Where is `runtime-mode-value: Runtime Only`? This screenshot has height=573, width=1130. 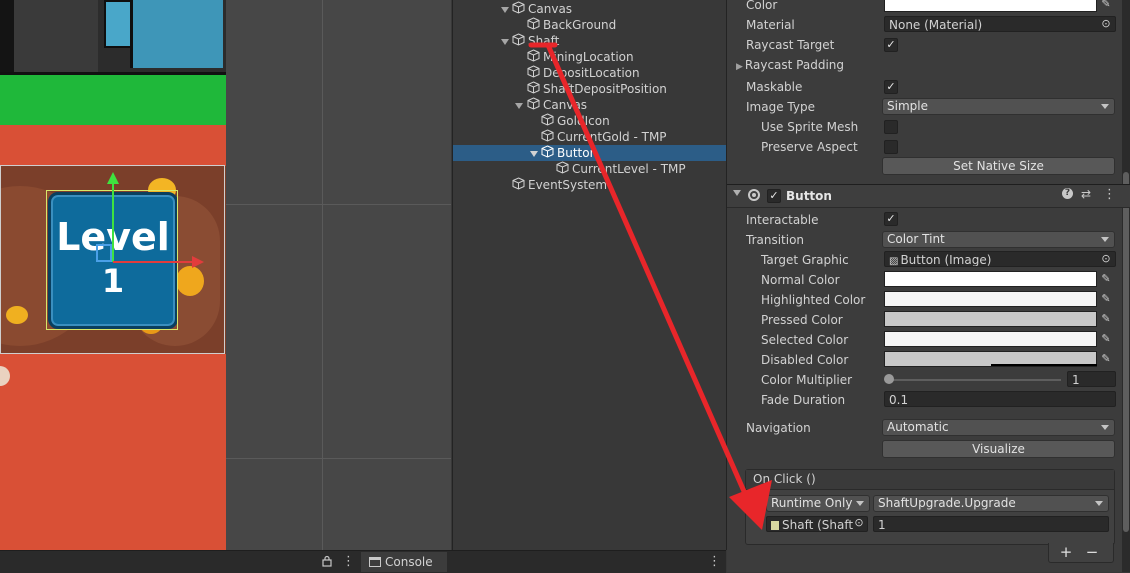
runtime-mode-value: Runtime Only is located at coordinates (812, 503).